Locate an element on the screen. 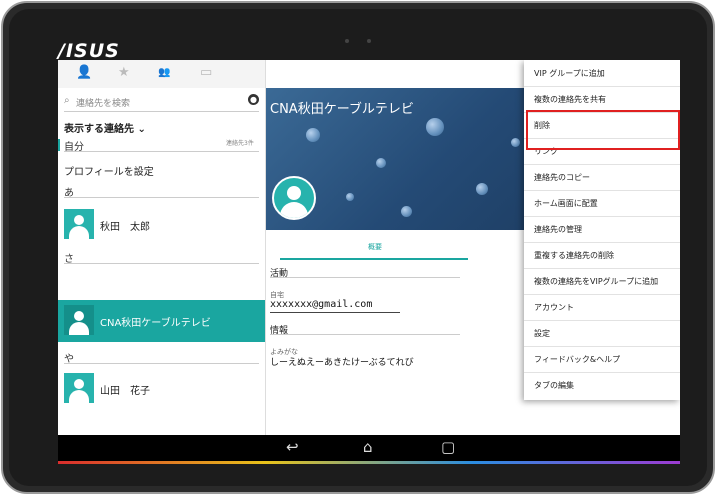 This screenshot has height=497, width=718. menu-item-label: 設定 is located at coordinates (542, 333).